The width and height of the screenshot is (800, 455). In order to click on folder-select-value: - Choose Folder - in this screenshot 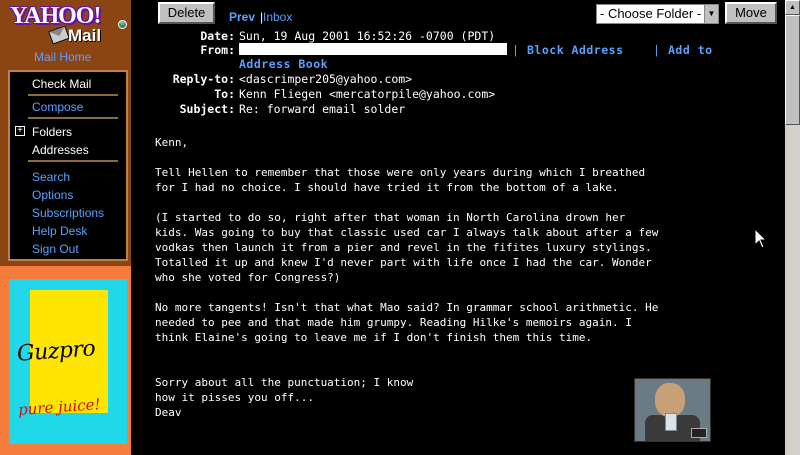, I will do `click(651, 13)`.